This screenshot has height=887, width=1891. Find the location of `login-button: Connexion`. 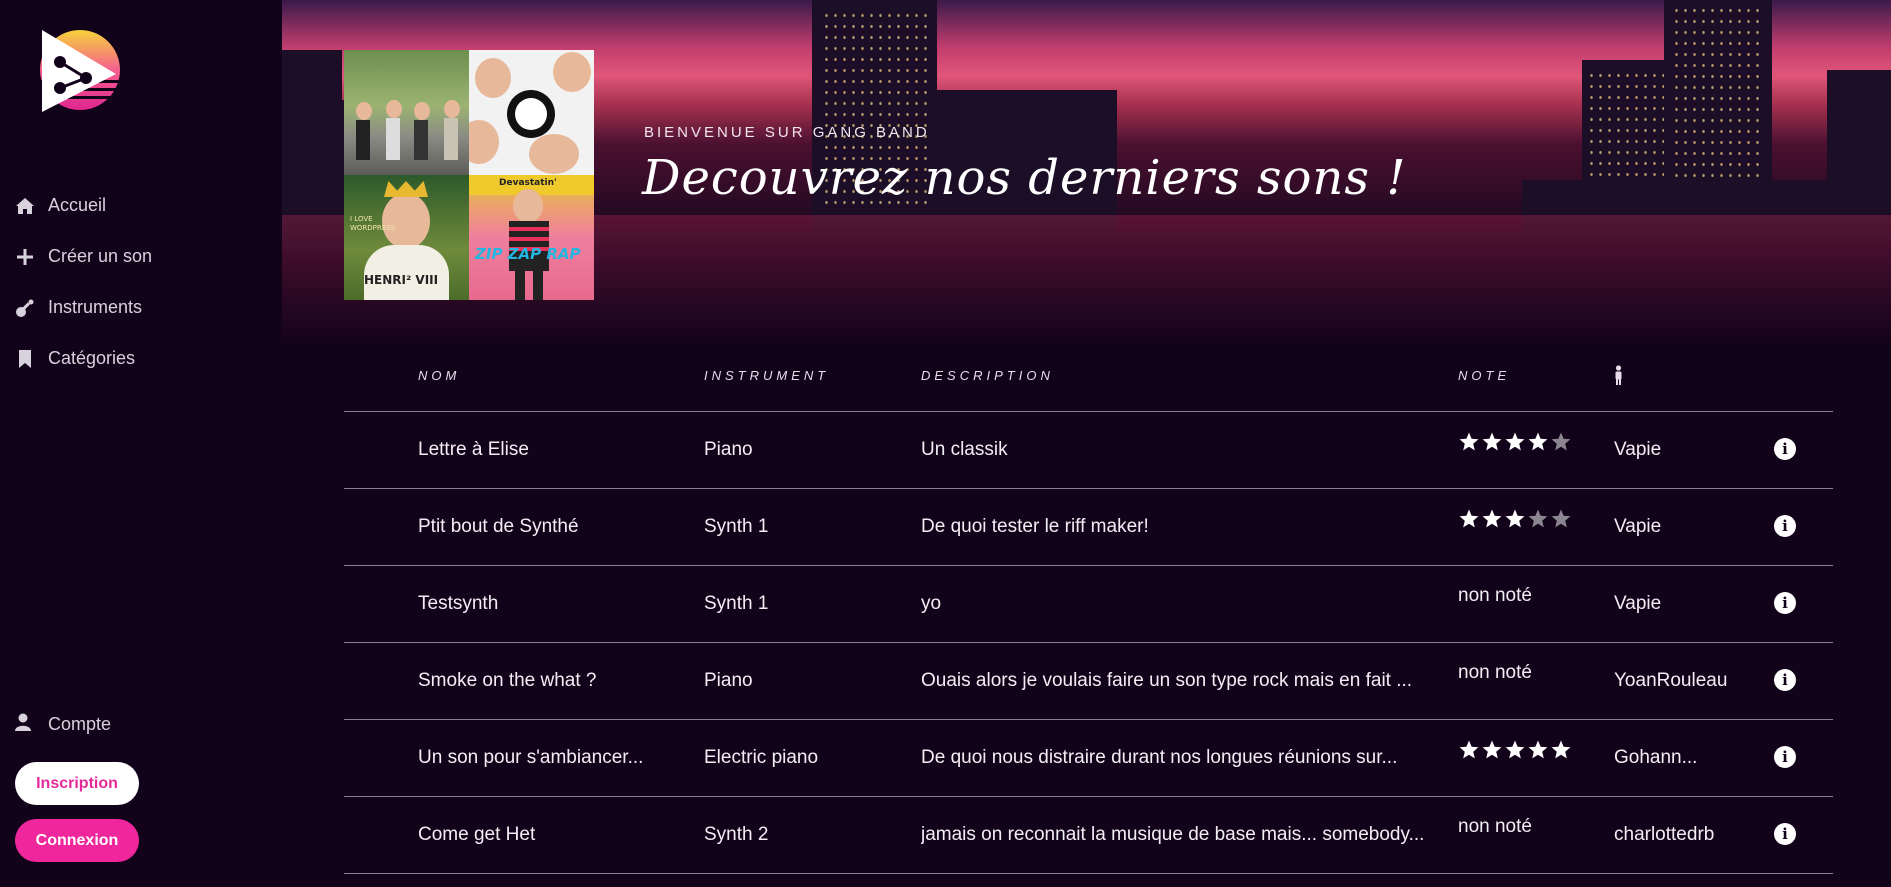

login-button: Connexion is located at coordinates (77, 840).